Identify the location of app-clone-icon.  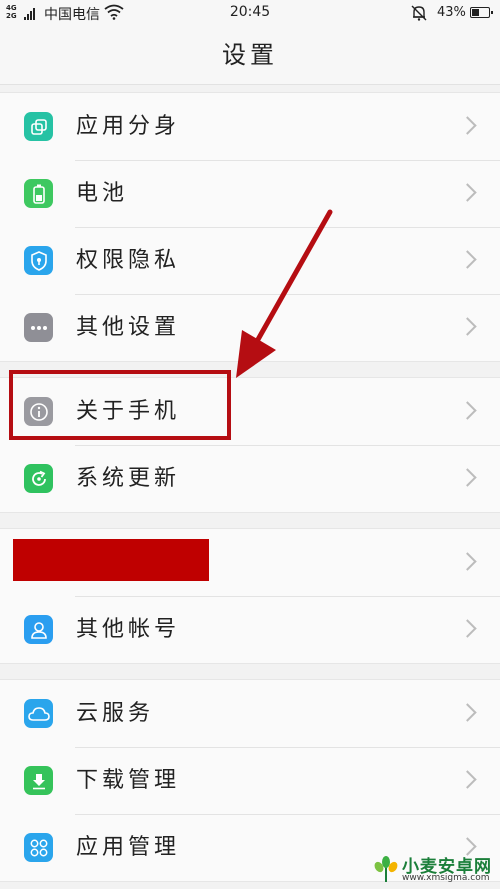
(38, 126).